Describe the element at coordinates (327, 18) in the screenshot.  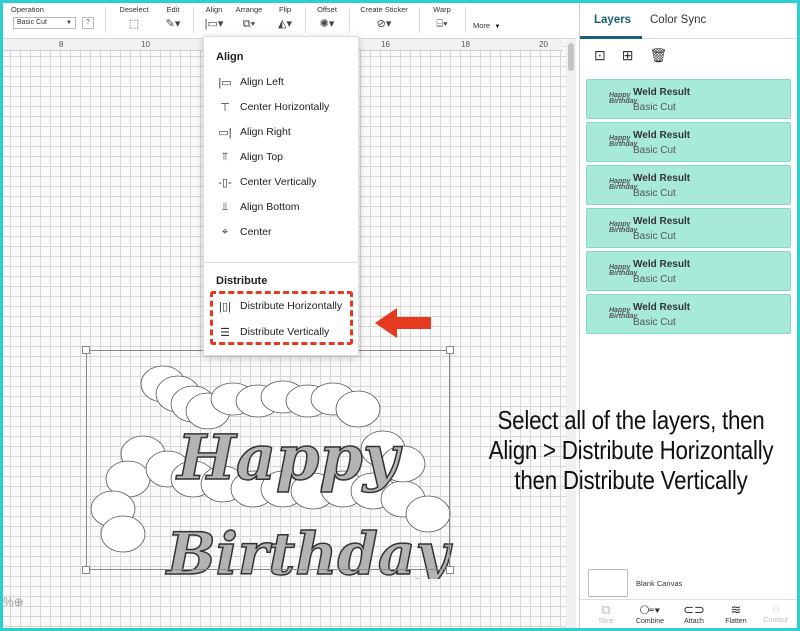
I see `offset-button: Offset ✺▾` at that location.